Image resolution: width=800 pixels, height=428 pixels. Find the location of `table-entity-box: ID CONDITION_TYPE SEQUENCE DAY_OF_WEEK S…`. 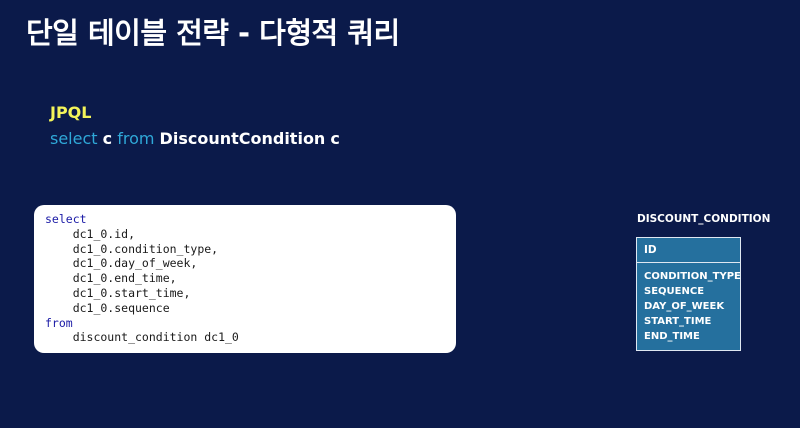

table-entity-box: ID CONDITION_TYPE SEQUENCE DAY_OF_WEEK S… is located at coordinates (688, 294).